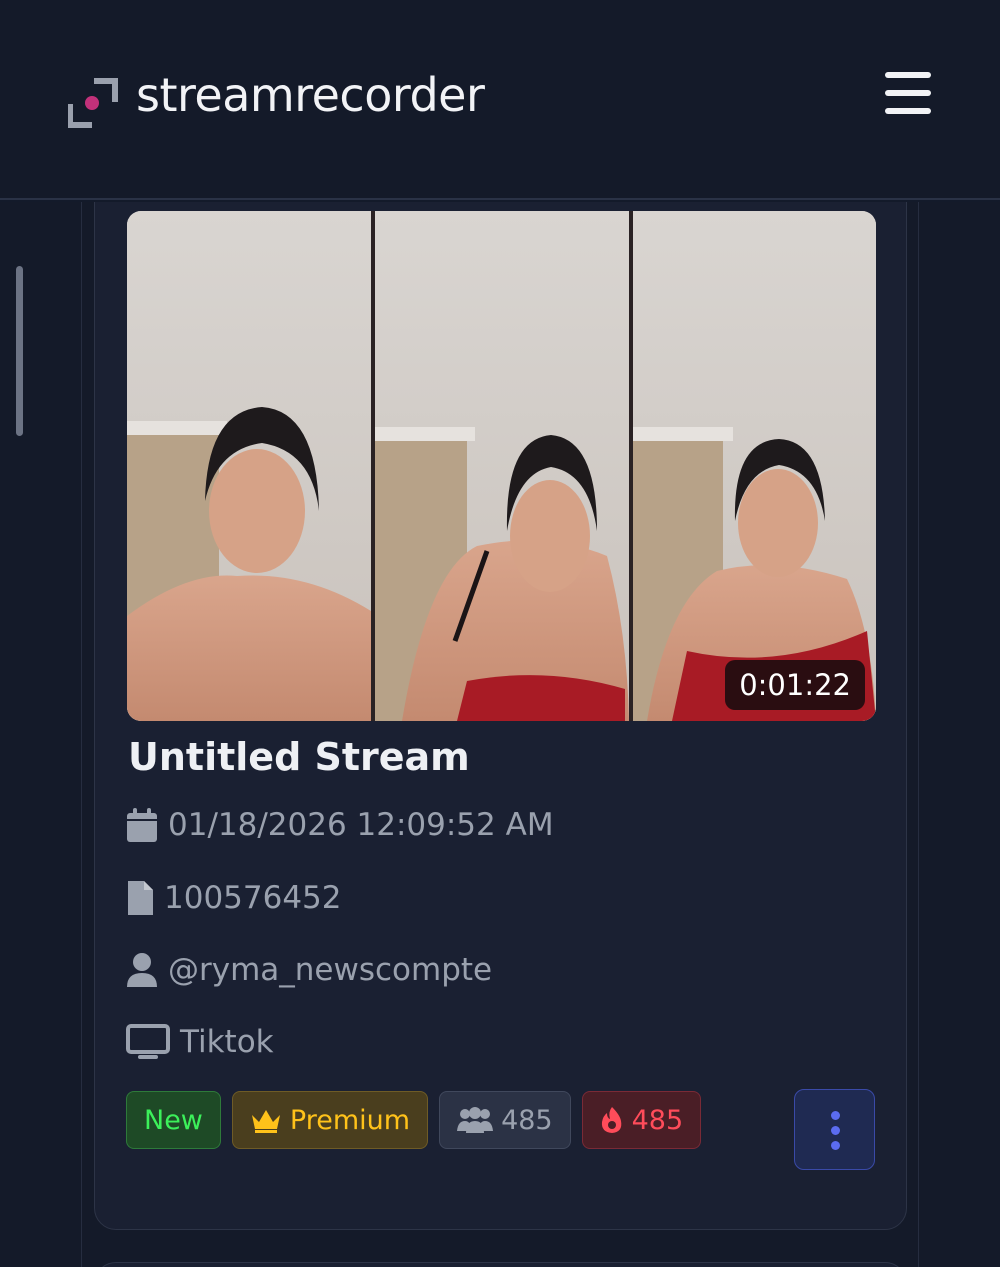 The width and height of the screenshot is (1000, 1267). Describe the element at coordinates (959, 734) in the screenshot. I see `right-rail` at that location.